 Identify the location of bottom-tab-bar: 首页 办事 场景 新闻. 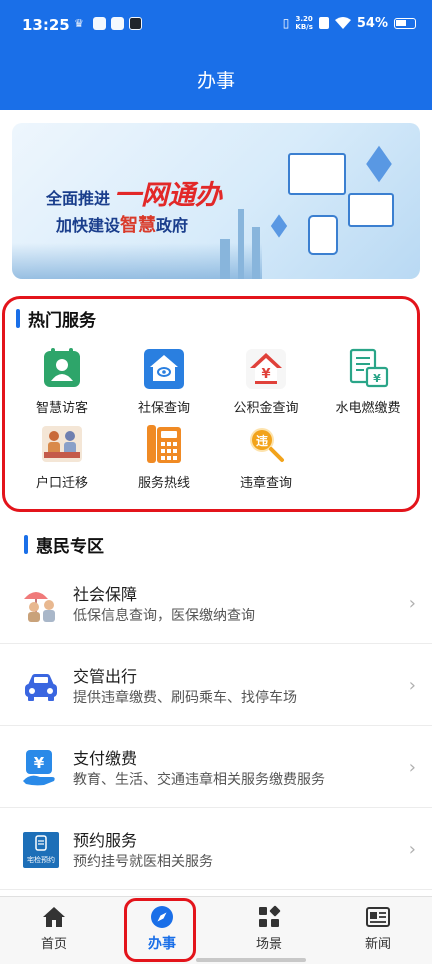
(216, 930).